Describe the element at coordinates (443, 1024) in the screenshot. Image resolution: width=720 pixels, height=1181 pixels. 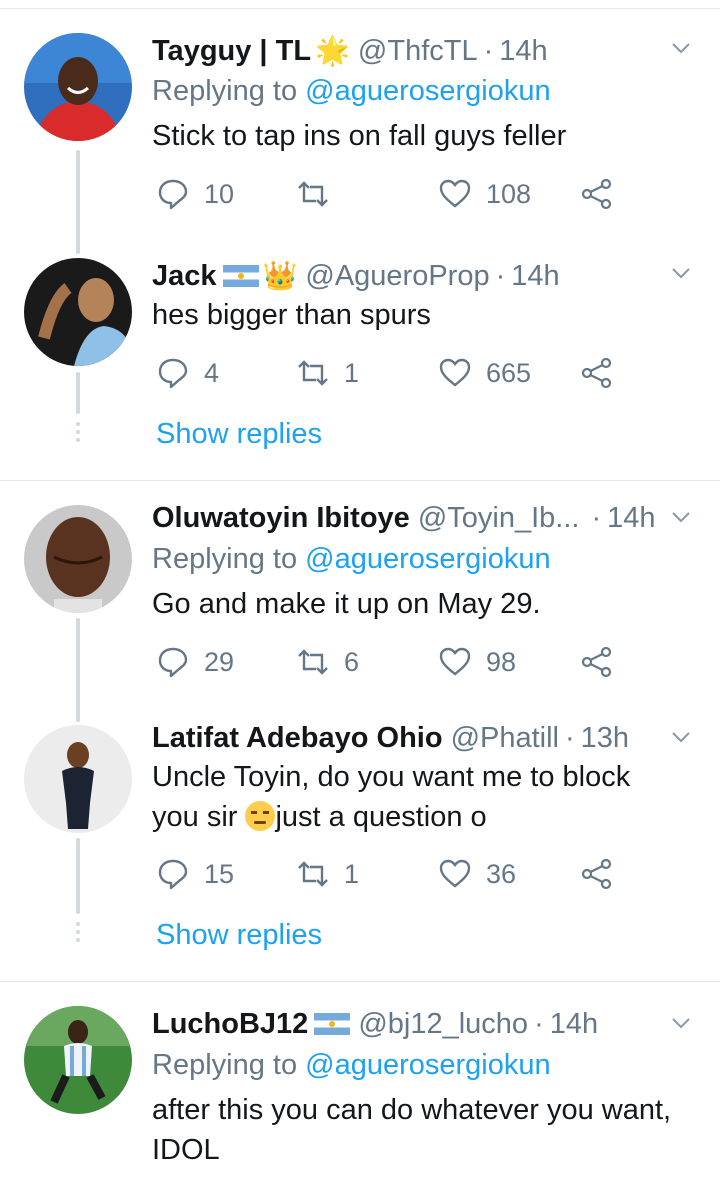
I see `user-handle: @bj12_lucho` at that location.